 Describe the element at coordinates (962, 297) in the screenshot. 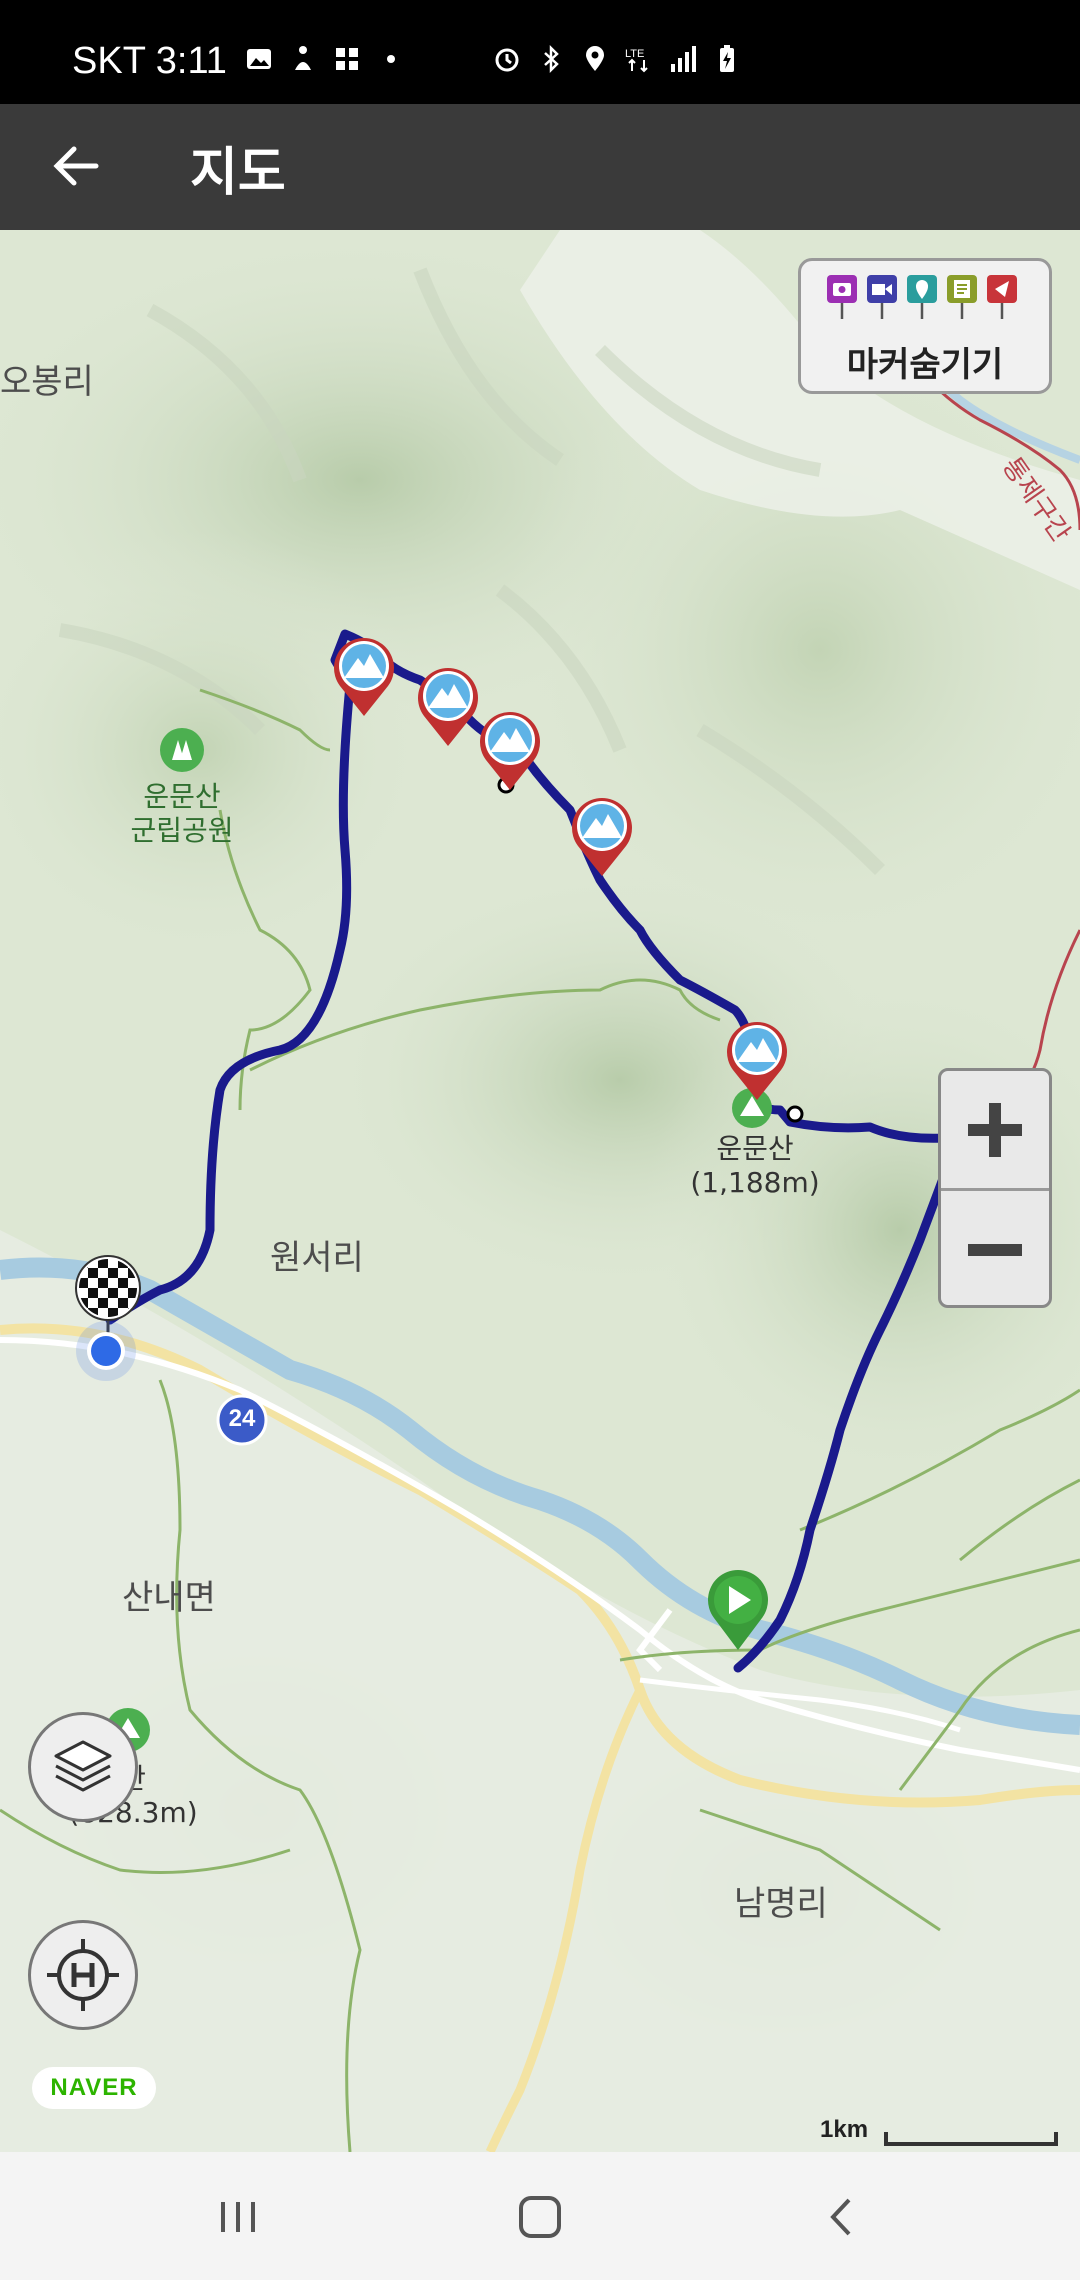

I see `note-icon` at that location.